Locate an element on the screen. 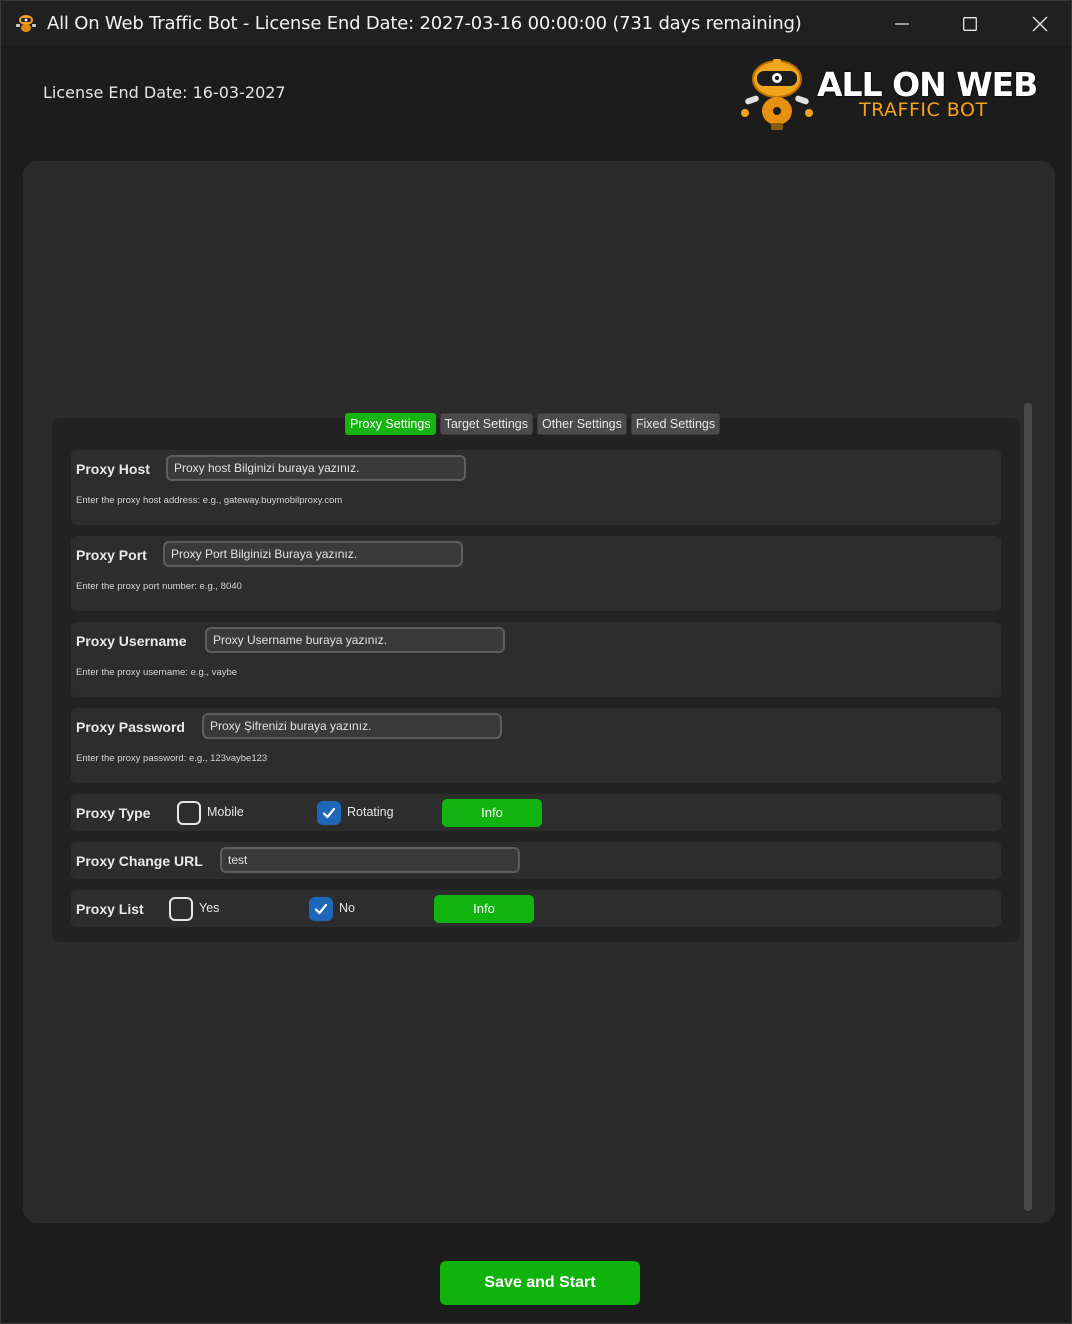 The width and height of the screenshot is (1072, 1324). proxy-change-url-row: Proxy Change URL test is located at coordinates (536, 860).